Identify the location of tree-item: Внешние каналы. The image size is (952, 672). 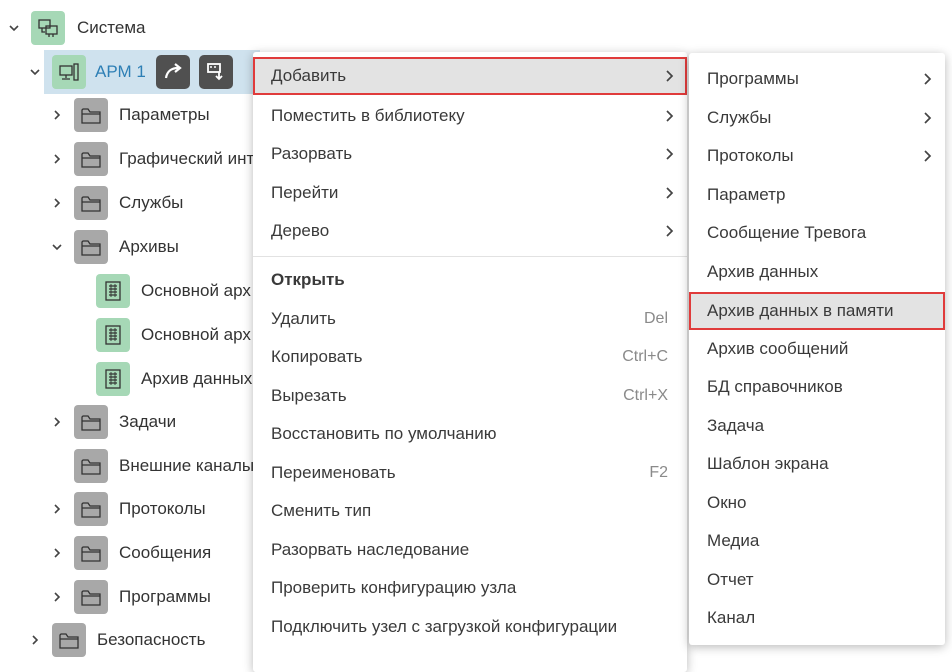
(130, 466).